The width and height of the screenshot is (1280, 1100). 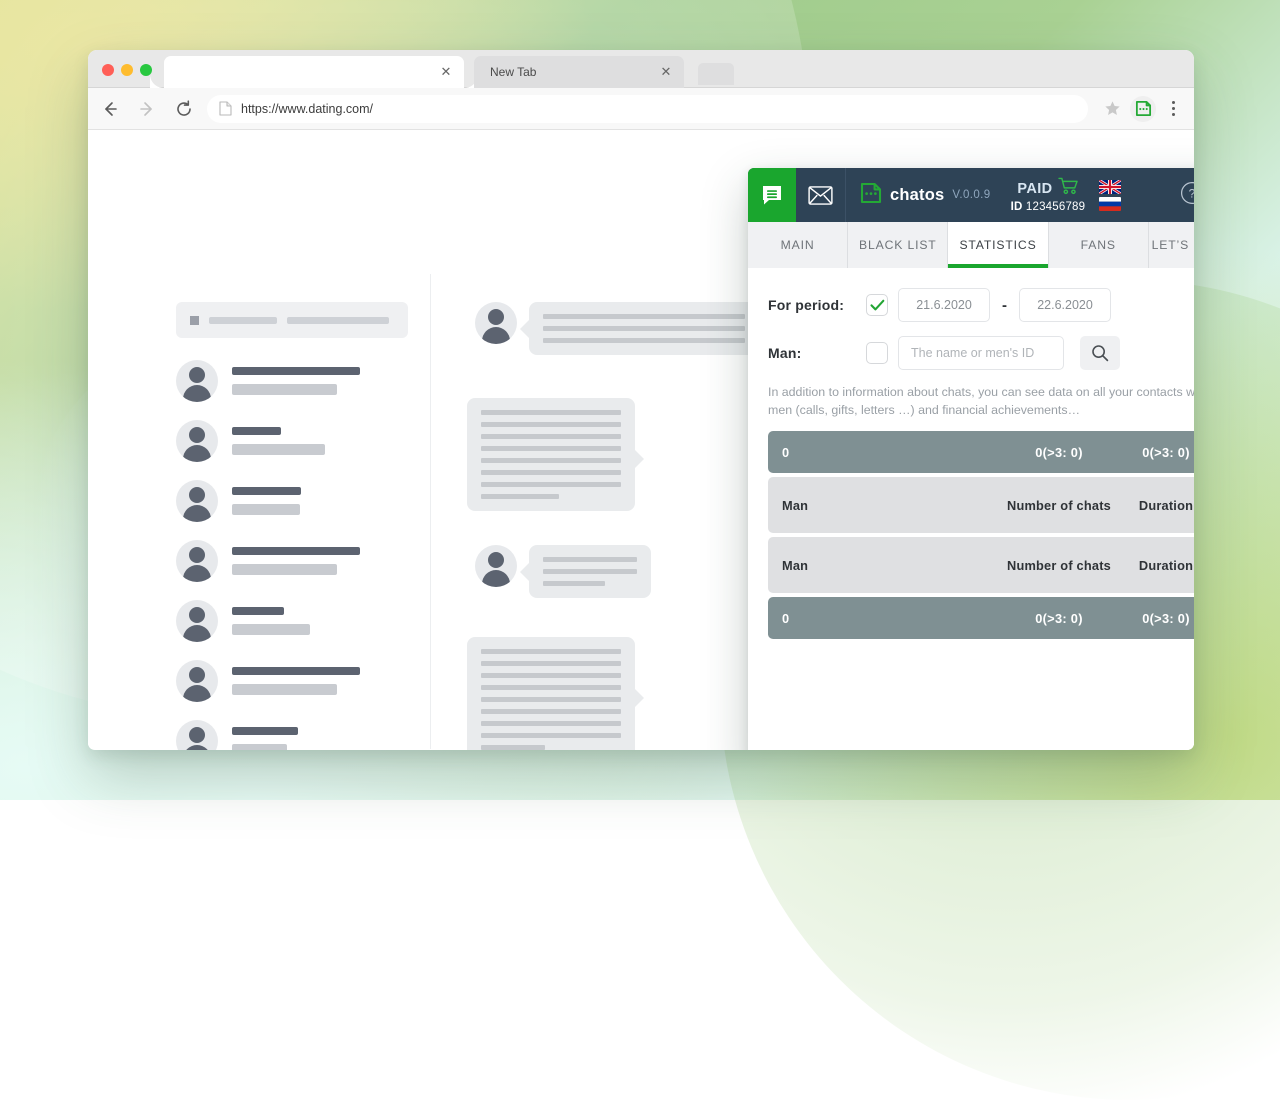 What do you see at coordinates (225, 108) in the screenshot?
I see `page-document-icon` at bounding box center [225, 108].